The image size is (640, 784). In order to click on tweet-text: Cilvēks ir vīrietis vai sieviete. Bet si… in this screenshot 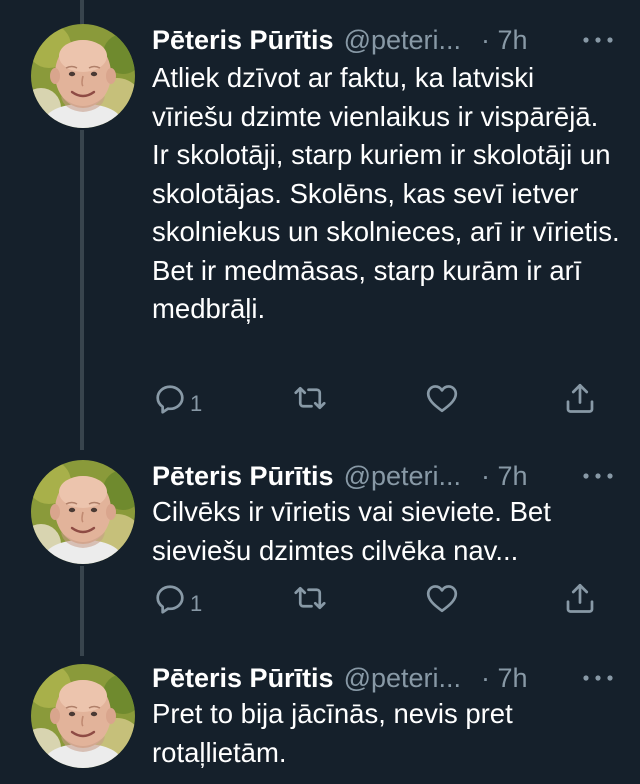, I will do `click(351, 531)`.